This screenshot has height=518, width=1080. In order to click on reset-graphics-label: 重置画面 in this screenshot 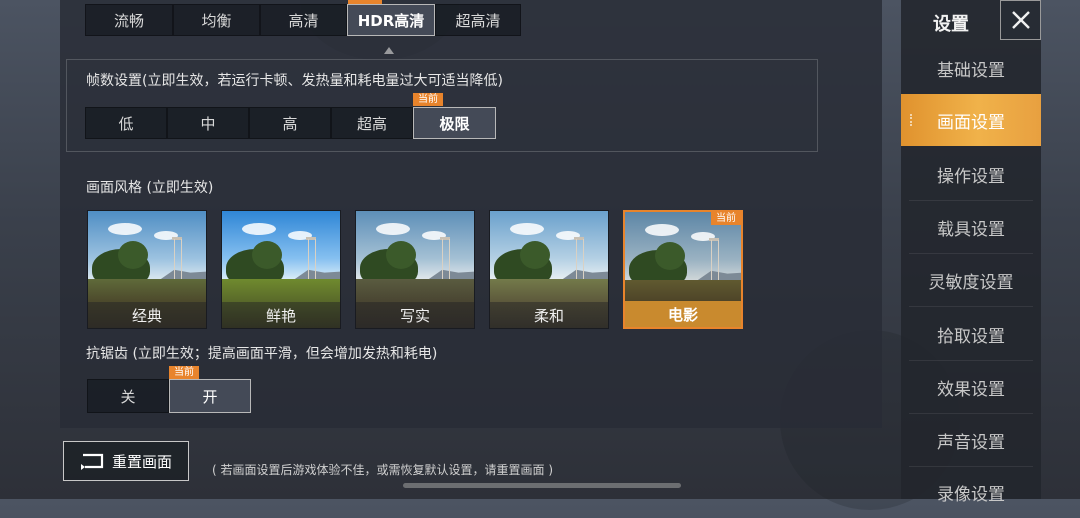, I will do `click(141, 461)`.